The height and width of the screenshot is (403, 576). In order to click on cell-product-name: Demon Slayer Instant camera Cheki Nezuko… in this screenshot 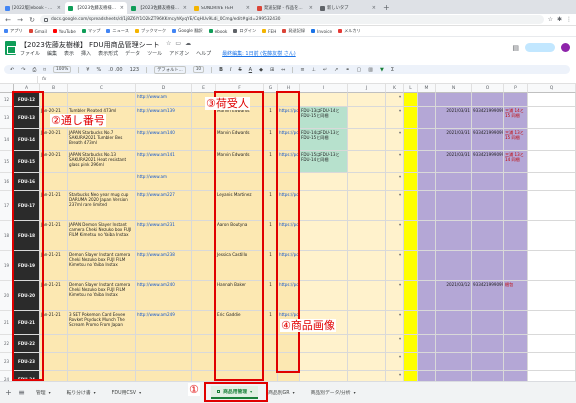, I will do `click(102, 266)`.